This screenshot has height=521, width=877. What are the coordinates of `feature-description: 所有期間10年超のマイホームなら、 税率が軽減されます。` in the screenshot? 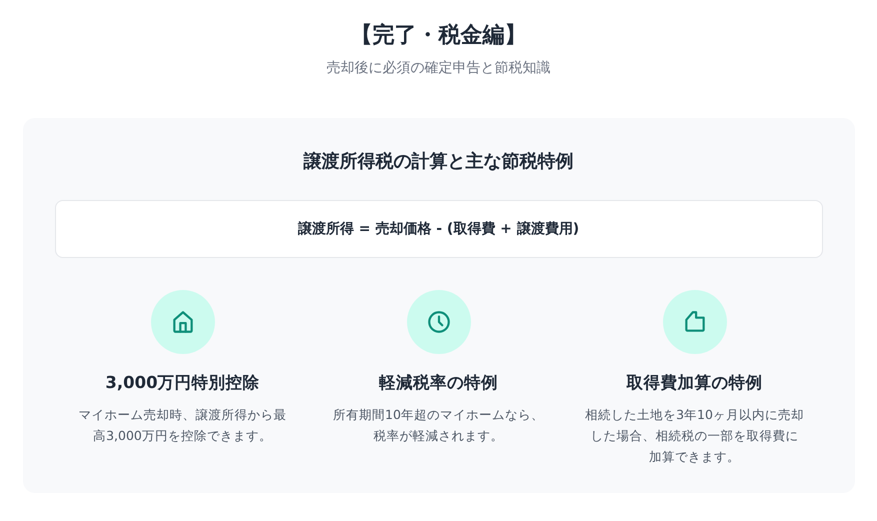 It's located at (438, 425).